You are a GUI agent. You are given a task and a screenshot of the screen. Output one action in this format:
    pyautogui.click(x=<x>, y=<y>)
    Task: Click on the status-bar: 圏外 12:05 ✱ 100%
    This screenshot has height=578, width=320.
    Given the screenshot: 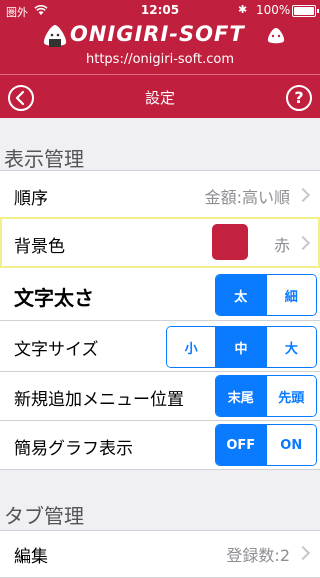 What is the action you would take?
    pyautogui.click(x=160, y=10)
    